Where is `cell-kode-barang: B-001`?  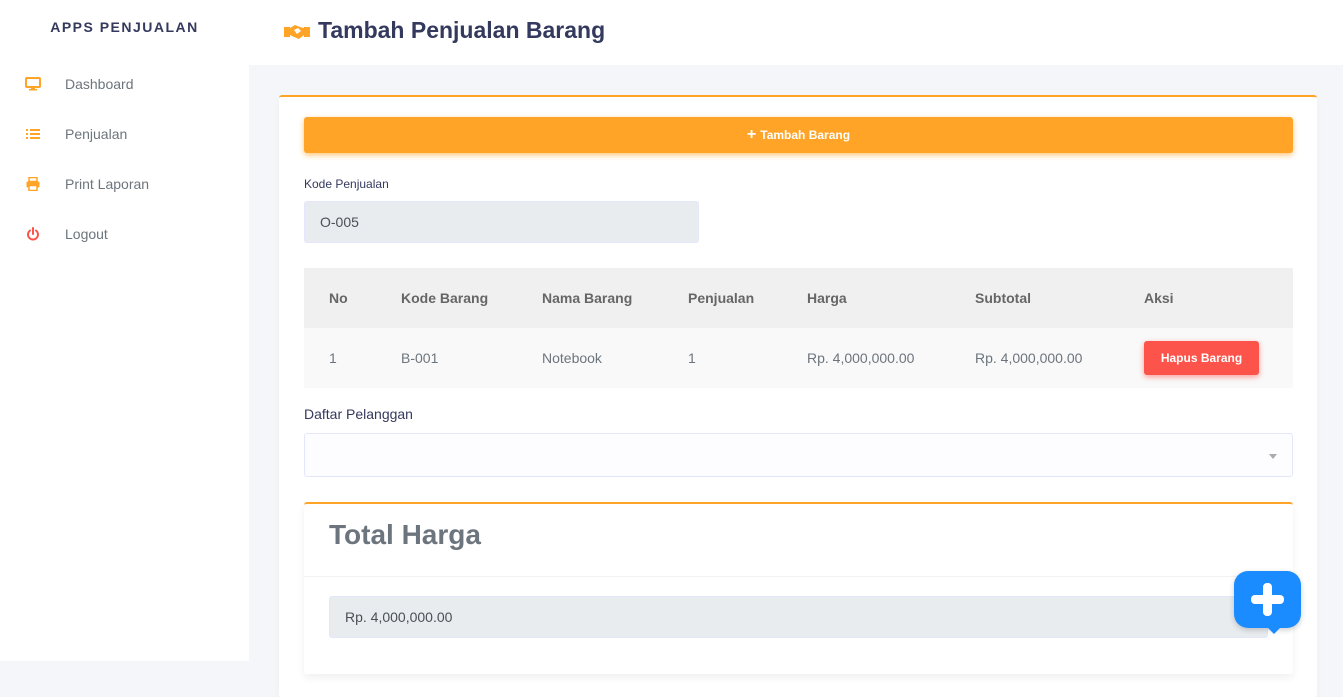
cell-kode-barang: B-001 is located at coordinates (420, 358).